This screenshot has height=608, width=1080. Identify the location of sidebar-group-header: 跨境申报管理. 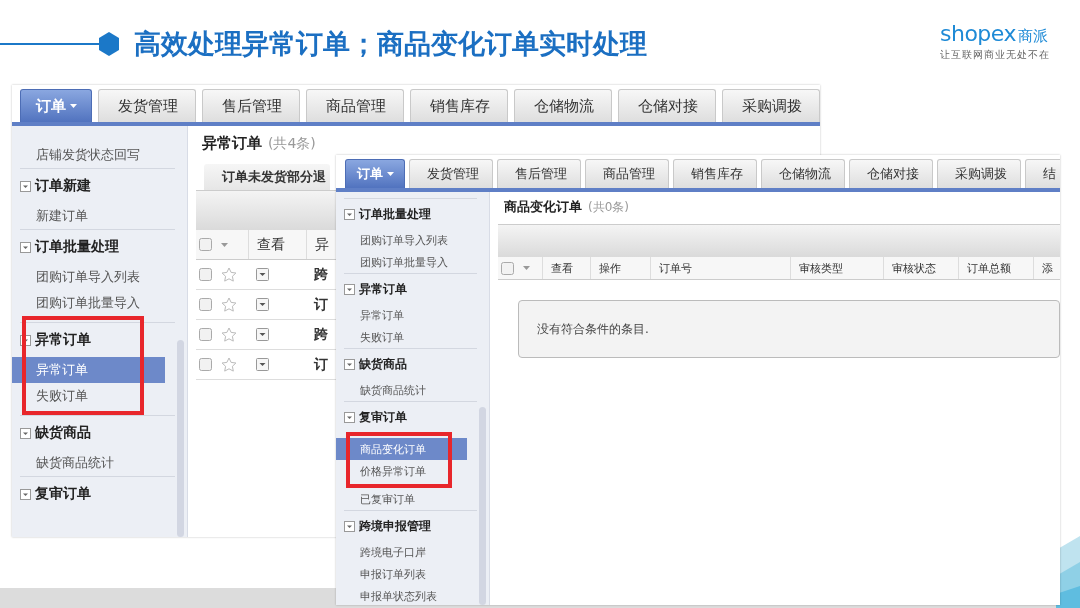
(410, 525).